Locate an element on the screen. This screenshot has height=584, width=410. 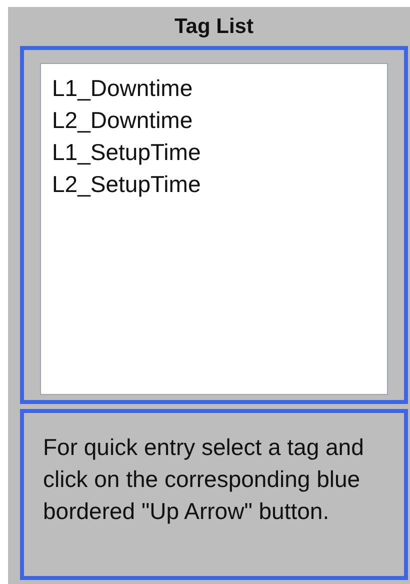
hint-text: For quick entry select a tag and click on the corresponding blue bordered "Up Arrow" button. is located at coordinates (204, 479).